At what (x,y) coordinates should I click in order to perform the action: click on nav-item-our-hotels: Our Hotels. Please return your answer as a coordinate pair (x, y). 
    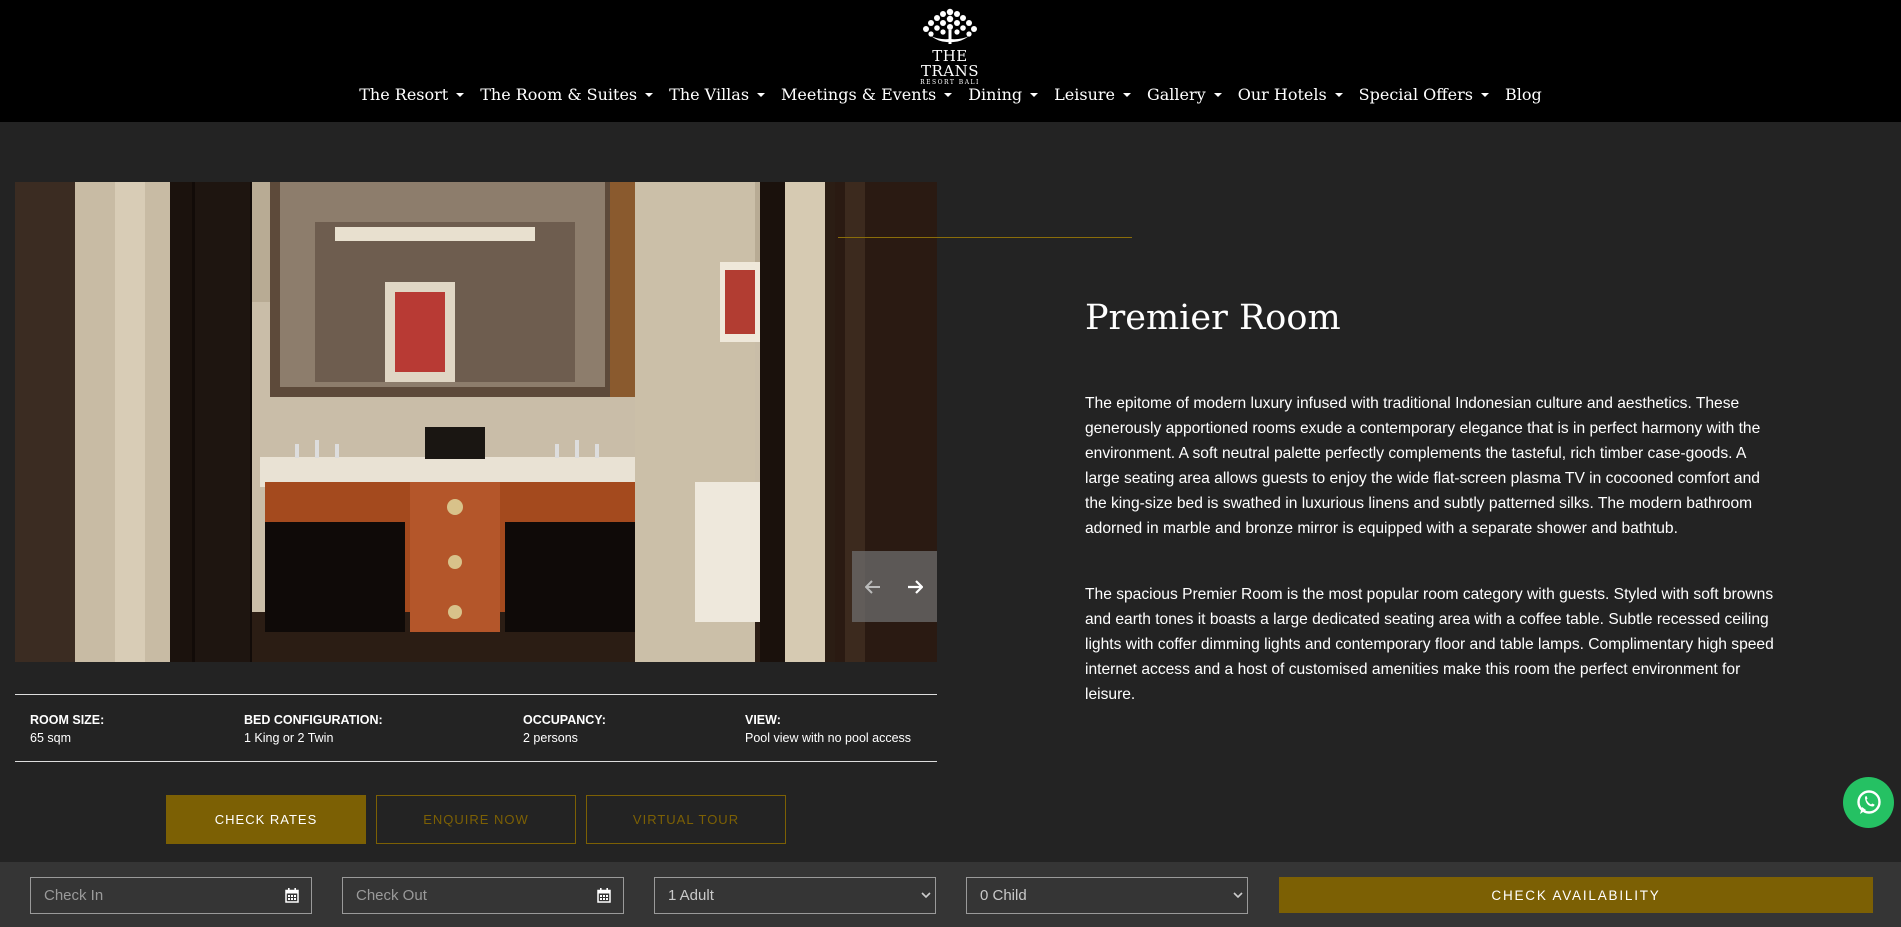
    Looking at the image, I should click on (1290, 94).